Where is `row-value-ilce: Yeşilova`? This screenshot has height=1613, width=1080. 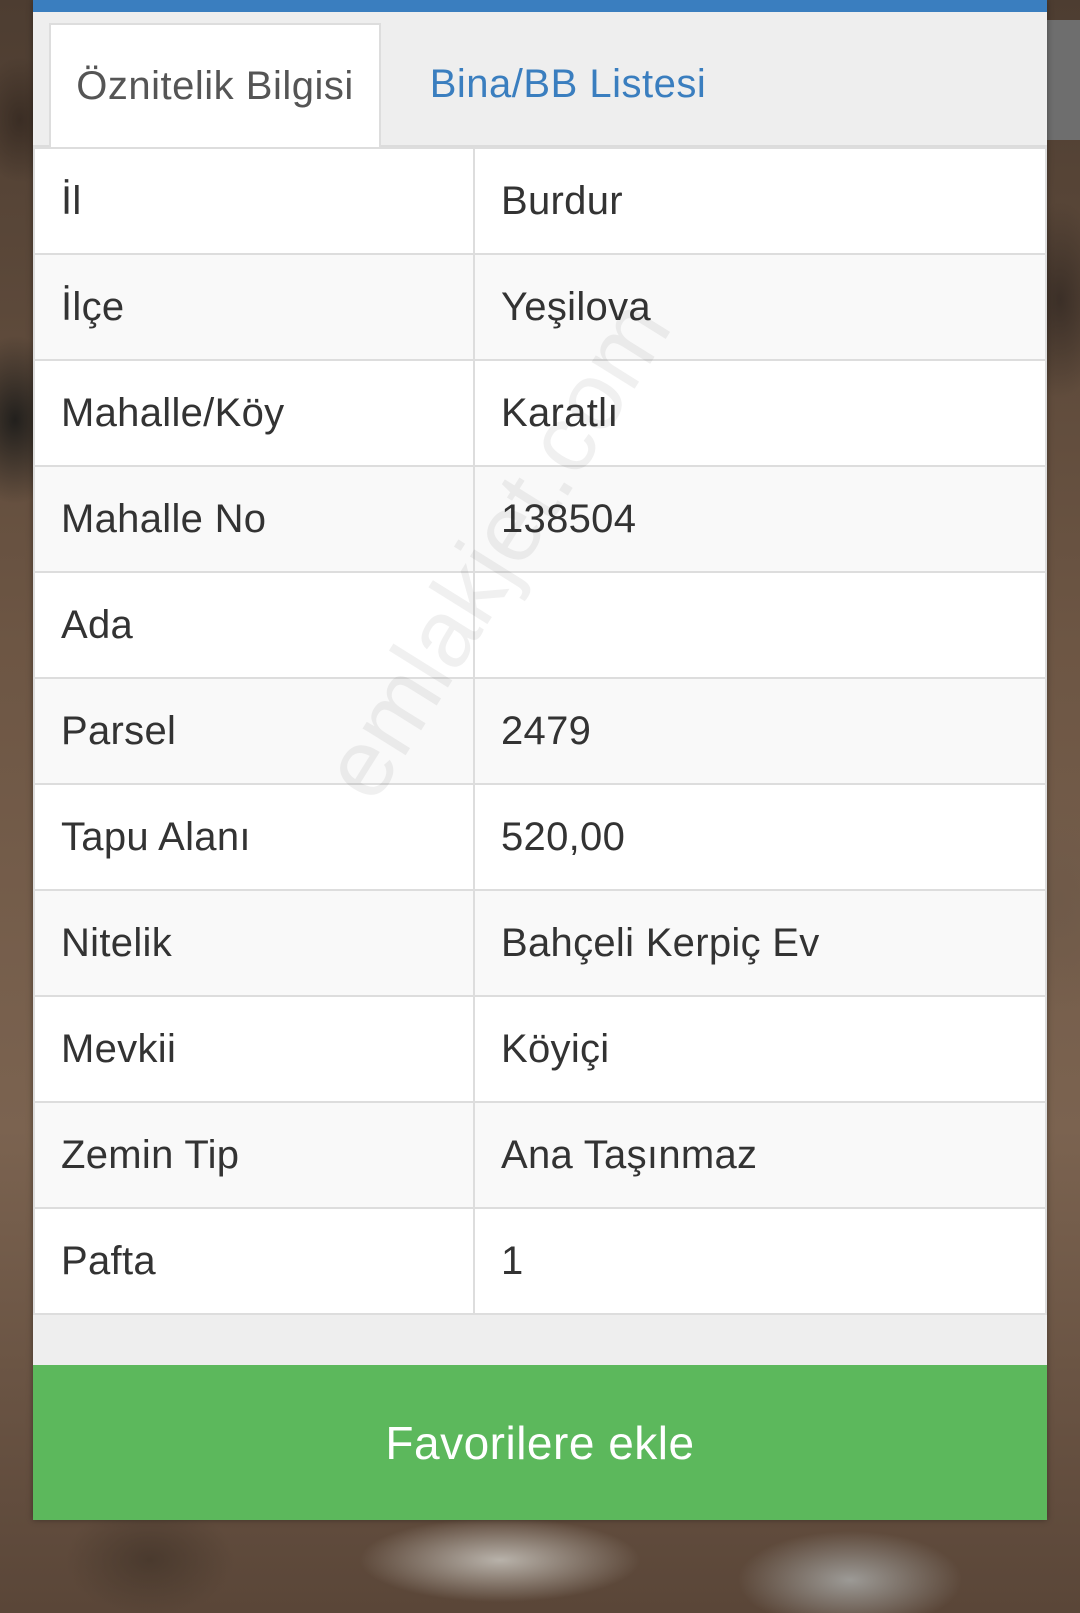 row-value-ilce: Yeşilova is located at coordinates (760, 307).